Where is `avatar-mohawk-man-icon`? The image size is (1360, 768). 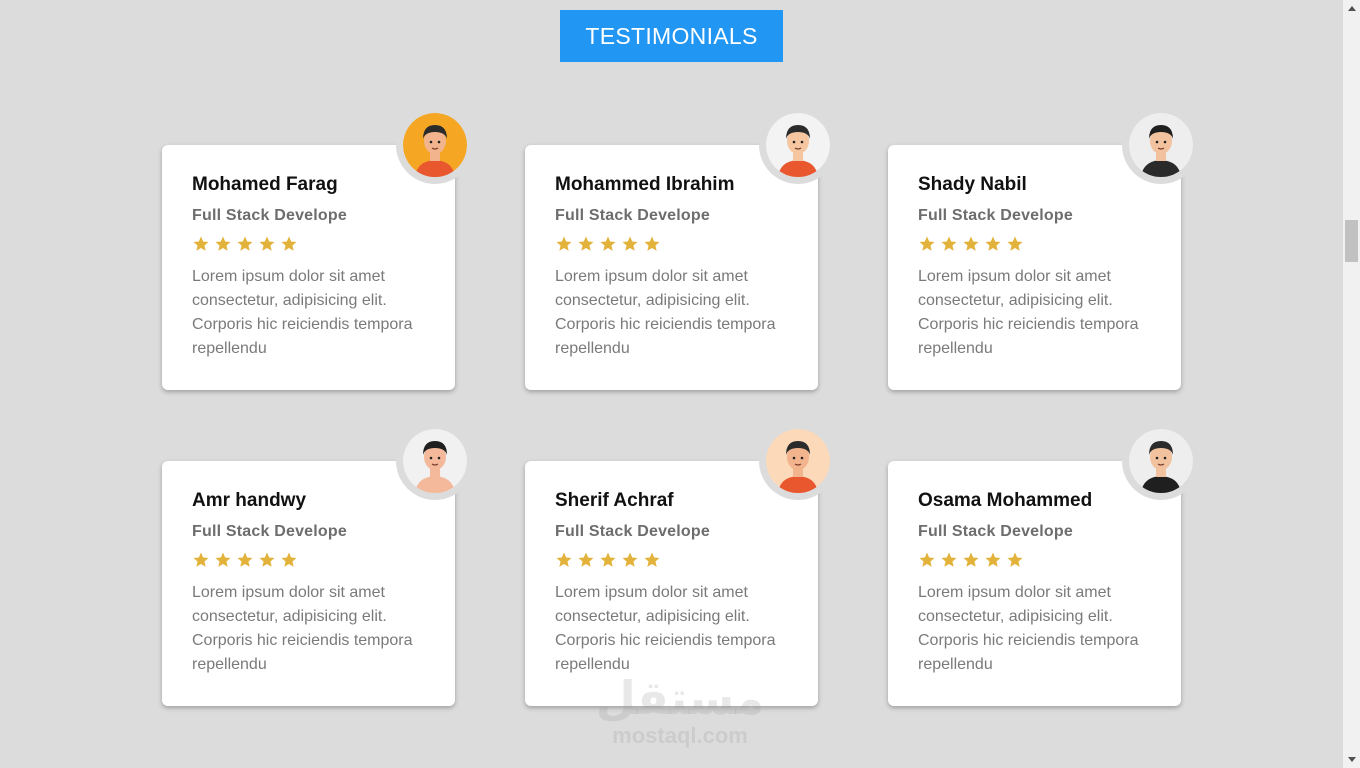
avatar-mohawk-man-icon is located at coordinates (1161, 461).